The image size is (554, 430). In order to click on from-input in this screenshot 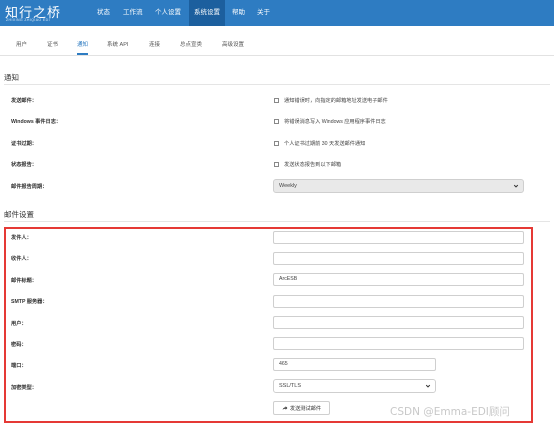, I will do `click(398, 237)`.